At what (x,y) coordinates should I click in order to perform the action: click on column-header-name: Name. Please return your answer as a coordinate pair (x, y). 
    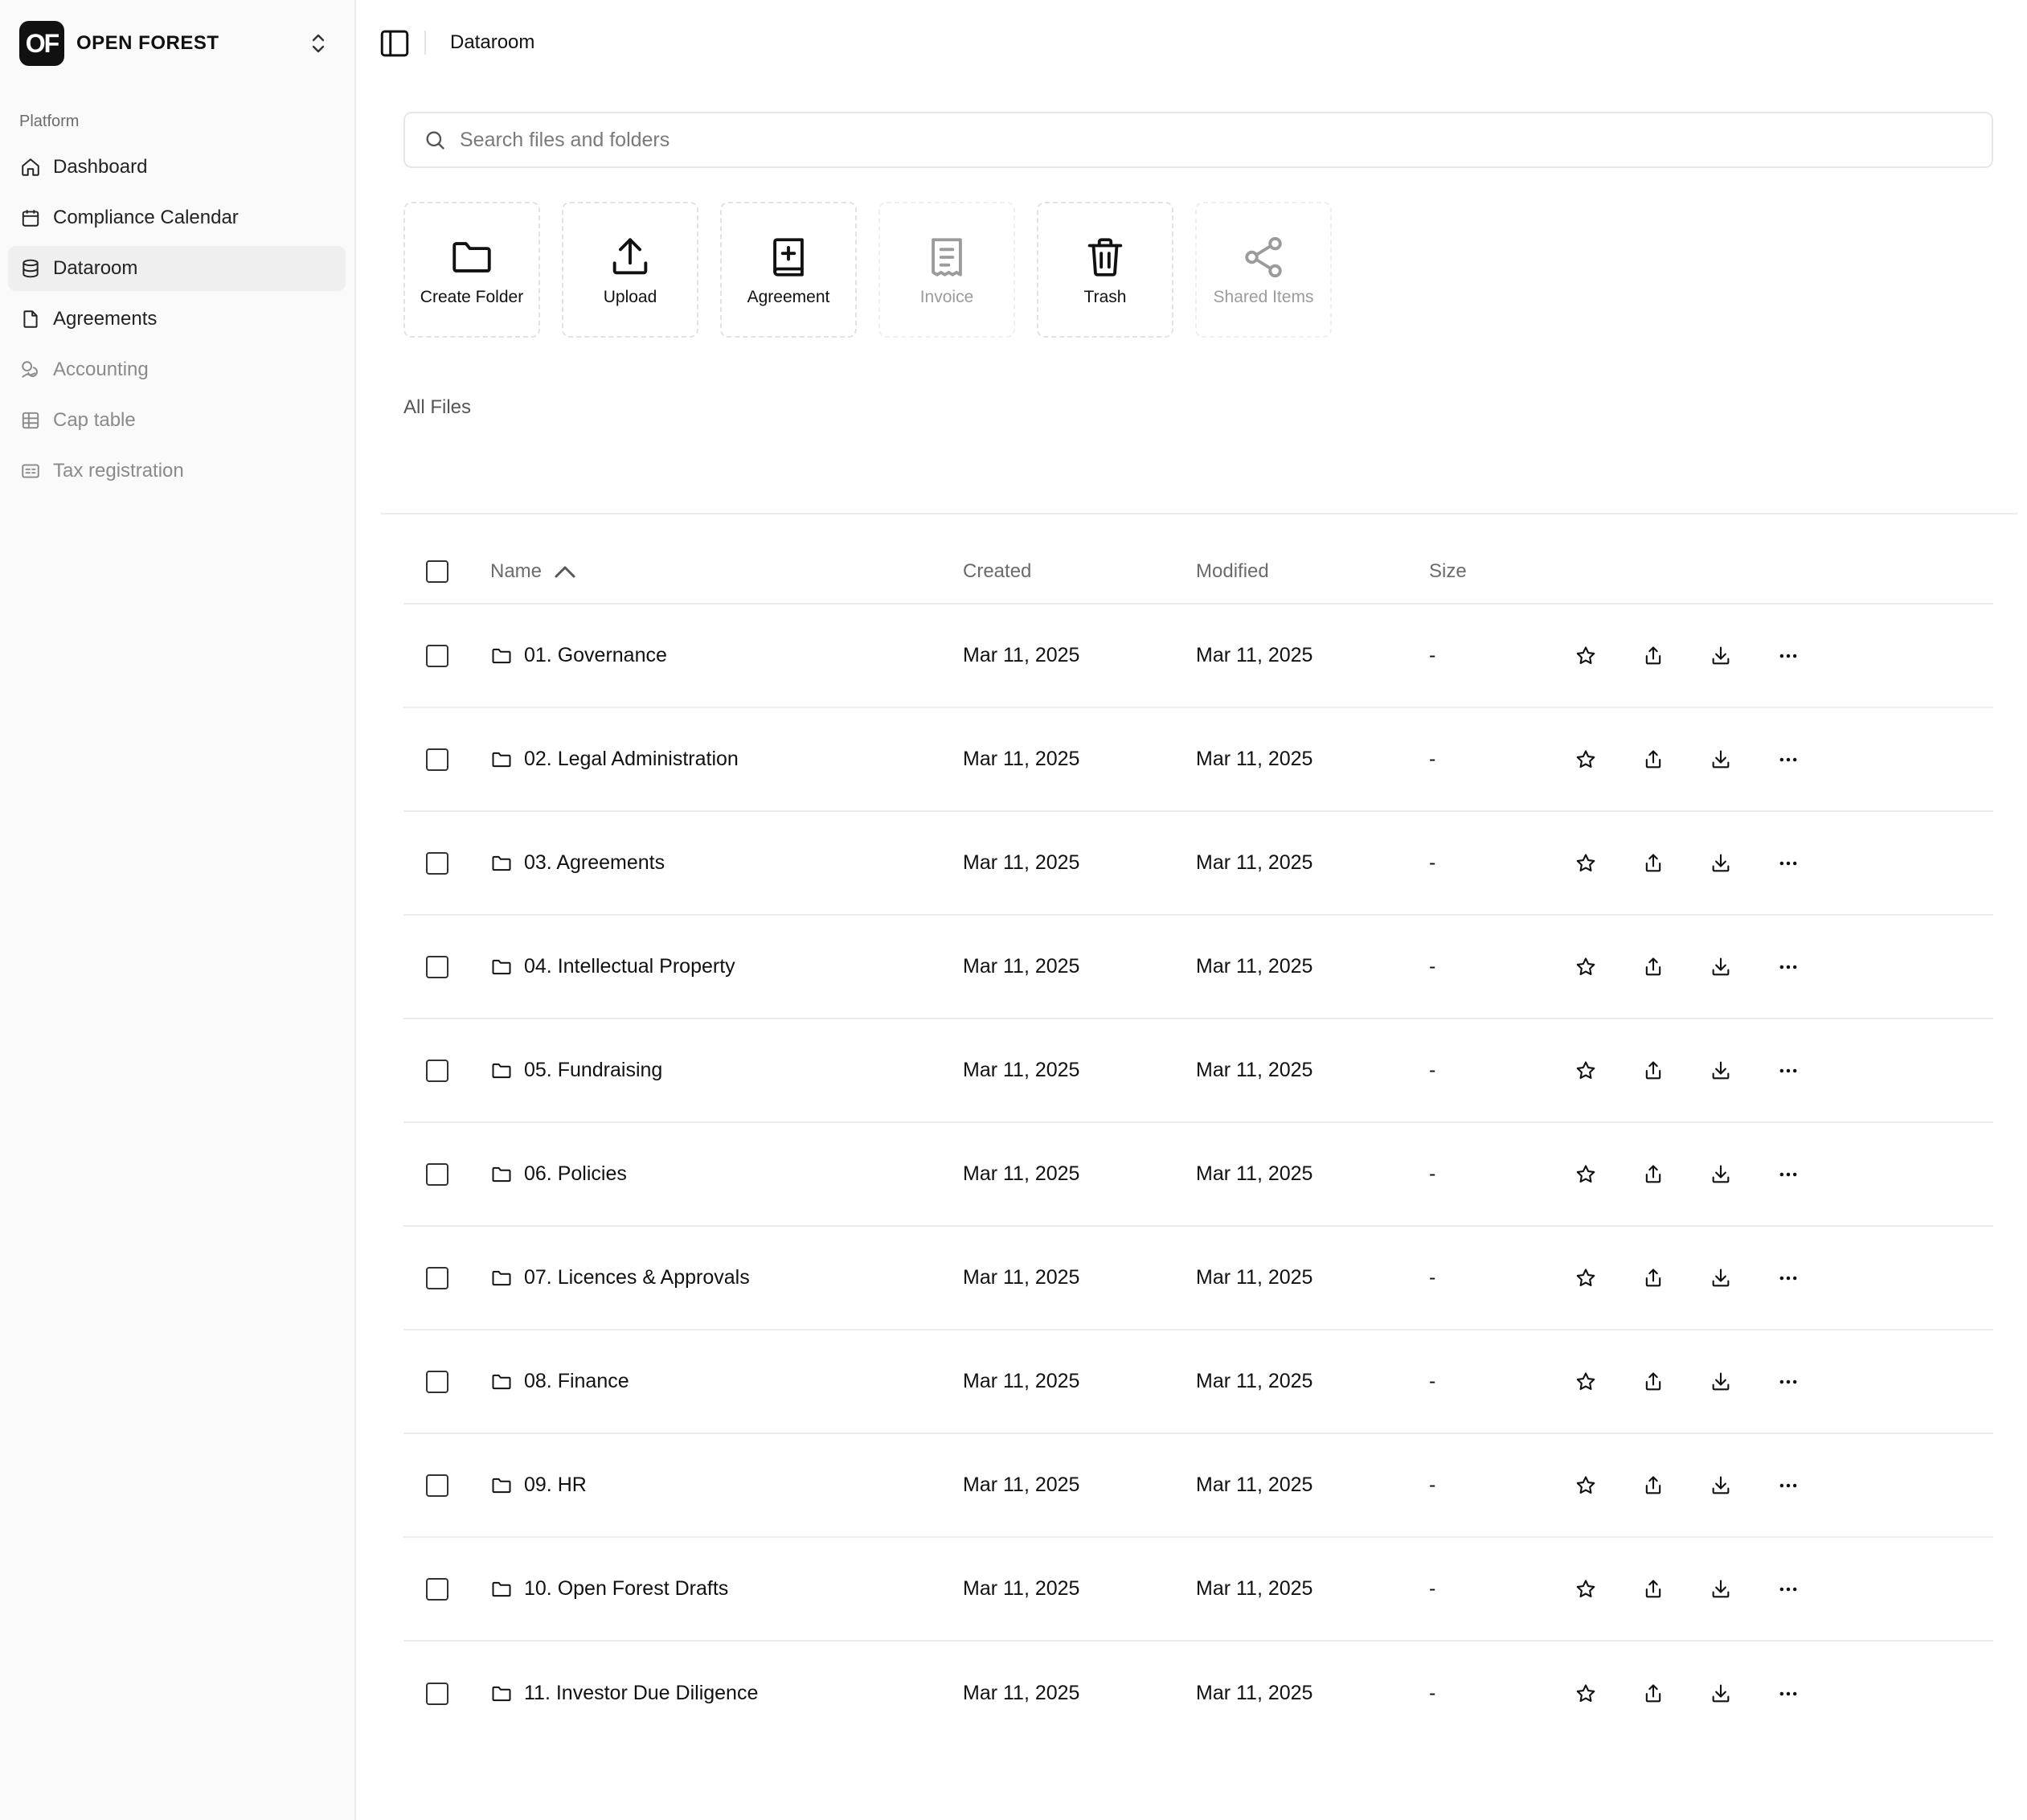
    Looking at the image, I should click on (727, 571).